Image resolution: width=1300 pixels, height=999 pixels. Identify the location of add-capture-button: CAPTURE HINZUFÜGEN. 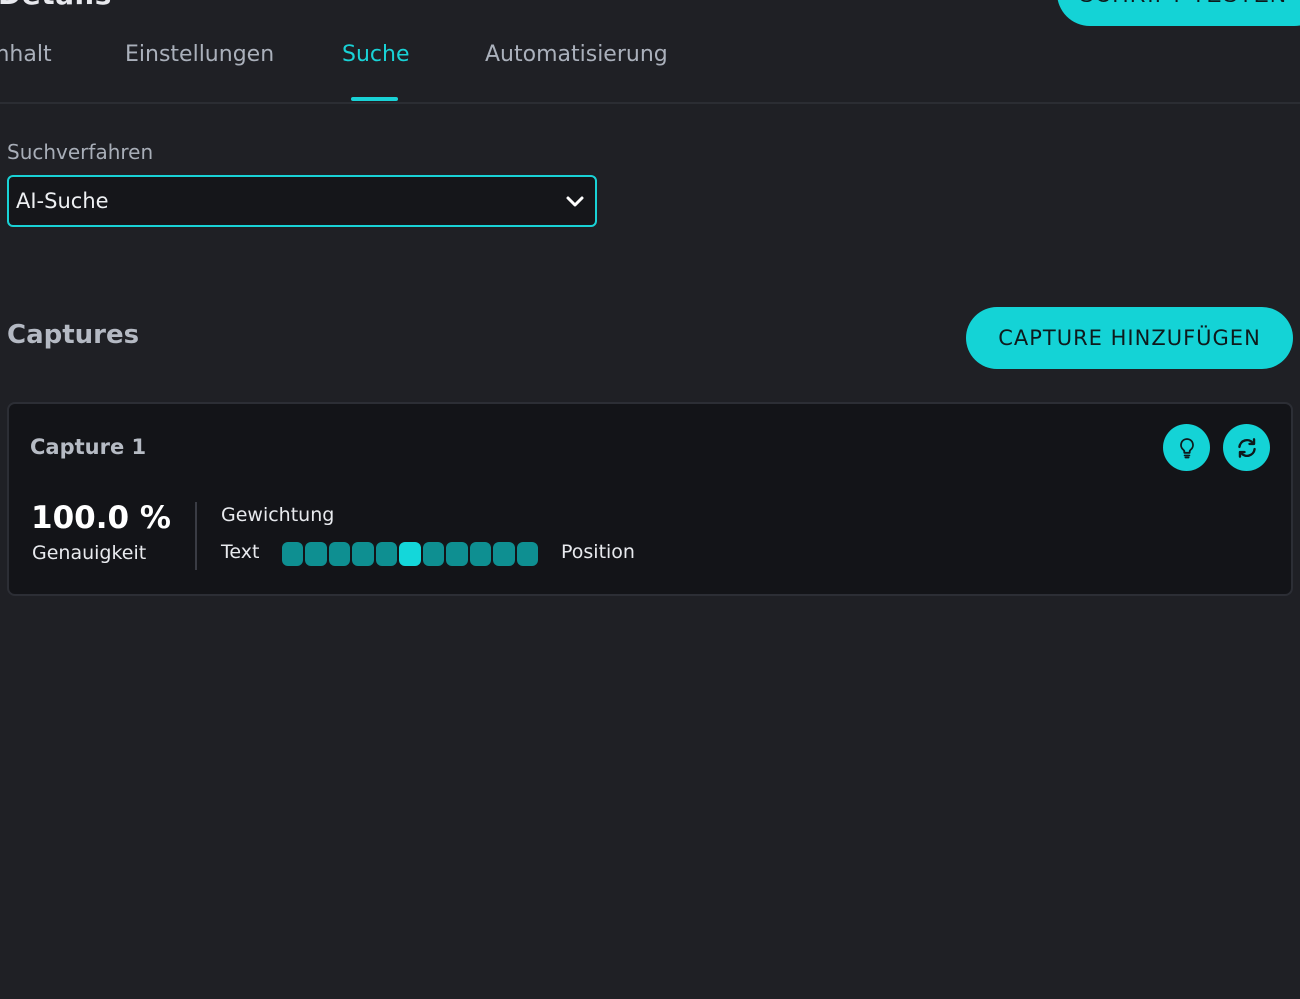
(1129, 338).